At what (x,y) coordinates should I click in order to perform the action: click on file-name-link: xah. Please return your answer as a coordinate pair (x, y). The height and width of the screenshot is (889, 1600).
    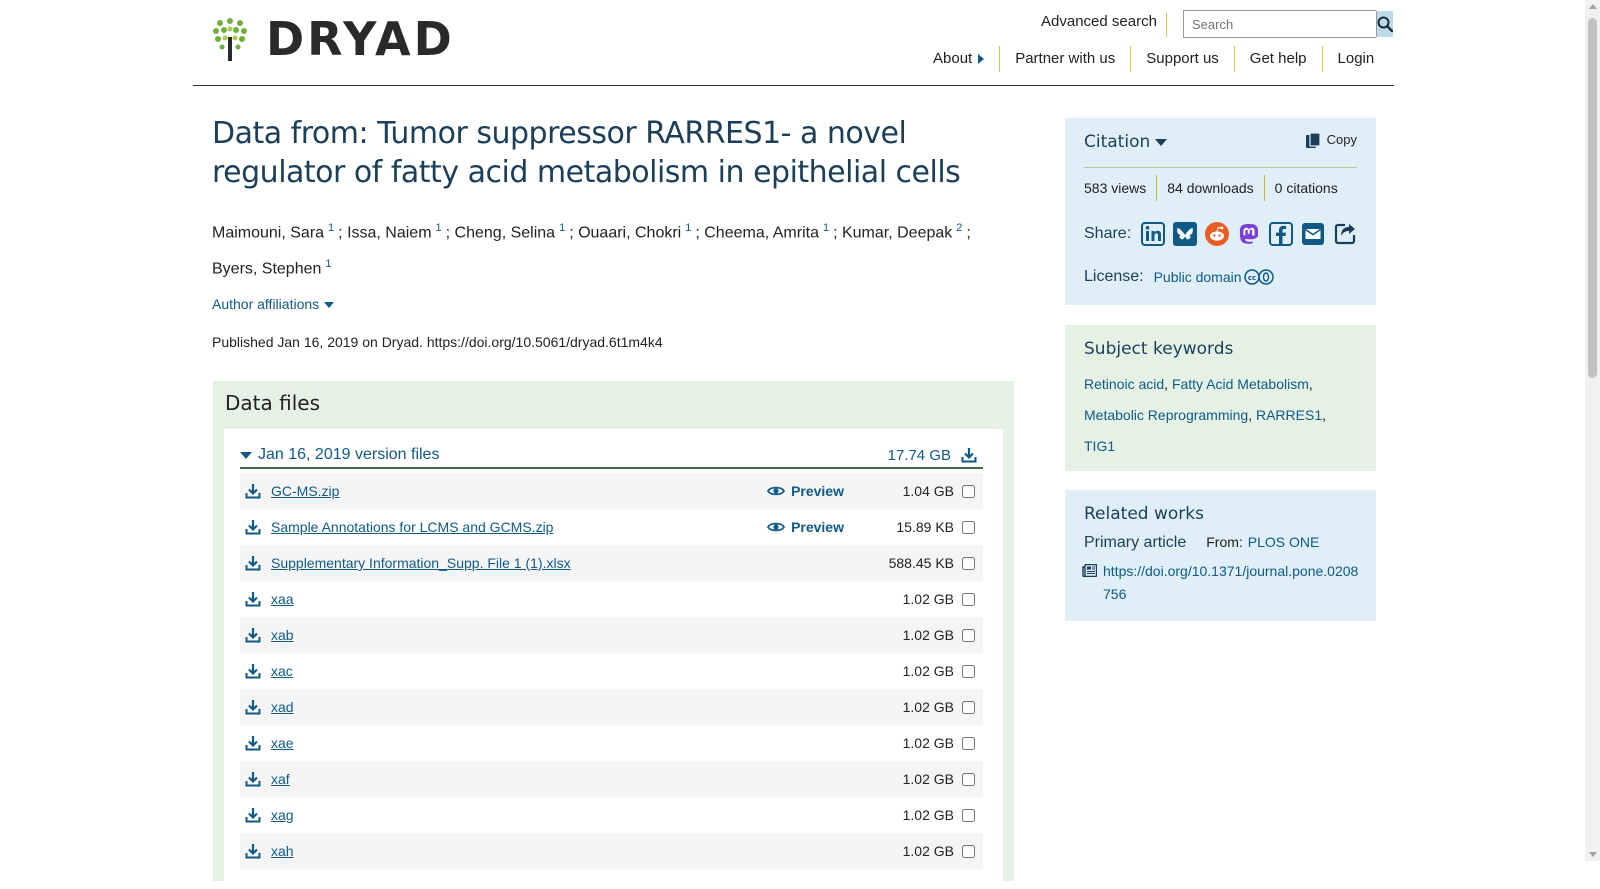
    Looking at the image, I should click on (572, 851).